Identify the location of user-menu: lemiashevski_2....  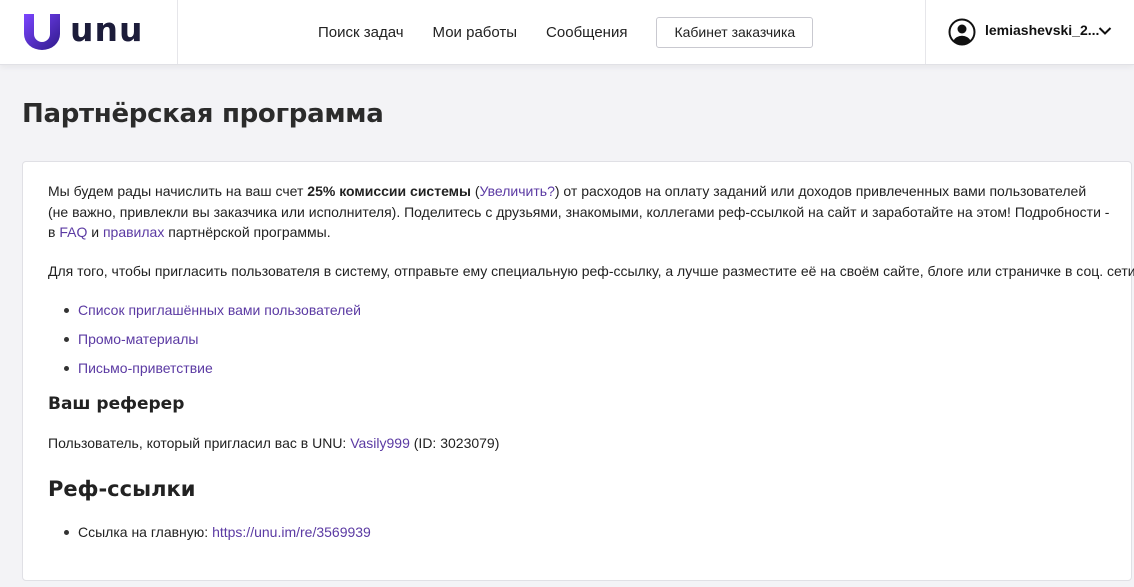
(1029, 32).